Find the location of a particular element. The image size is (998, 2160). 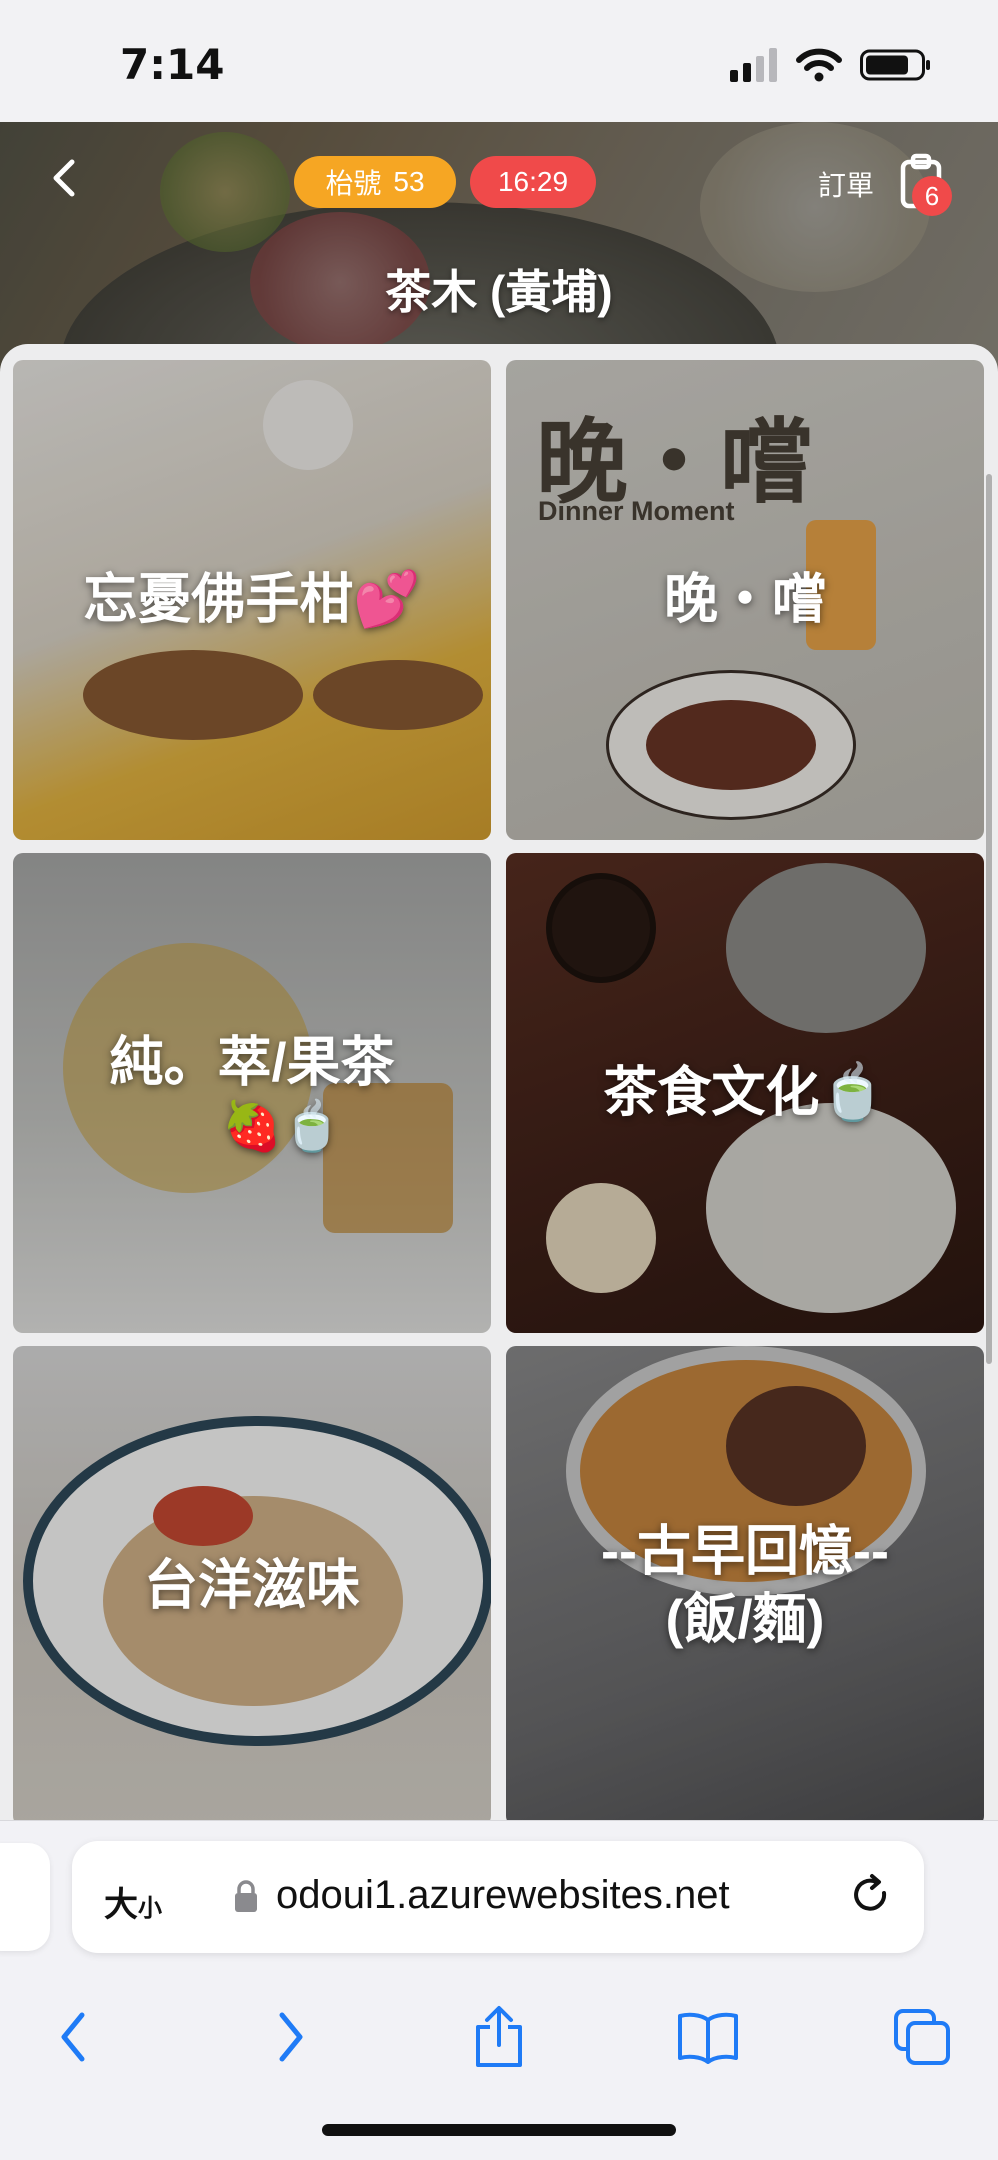

category-title: 茶食文化🍵 is located at coordinates (745, 1092).